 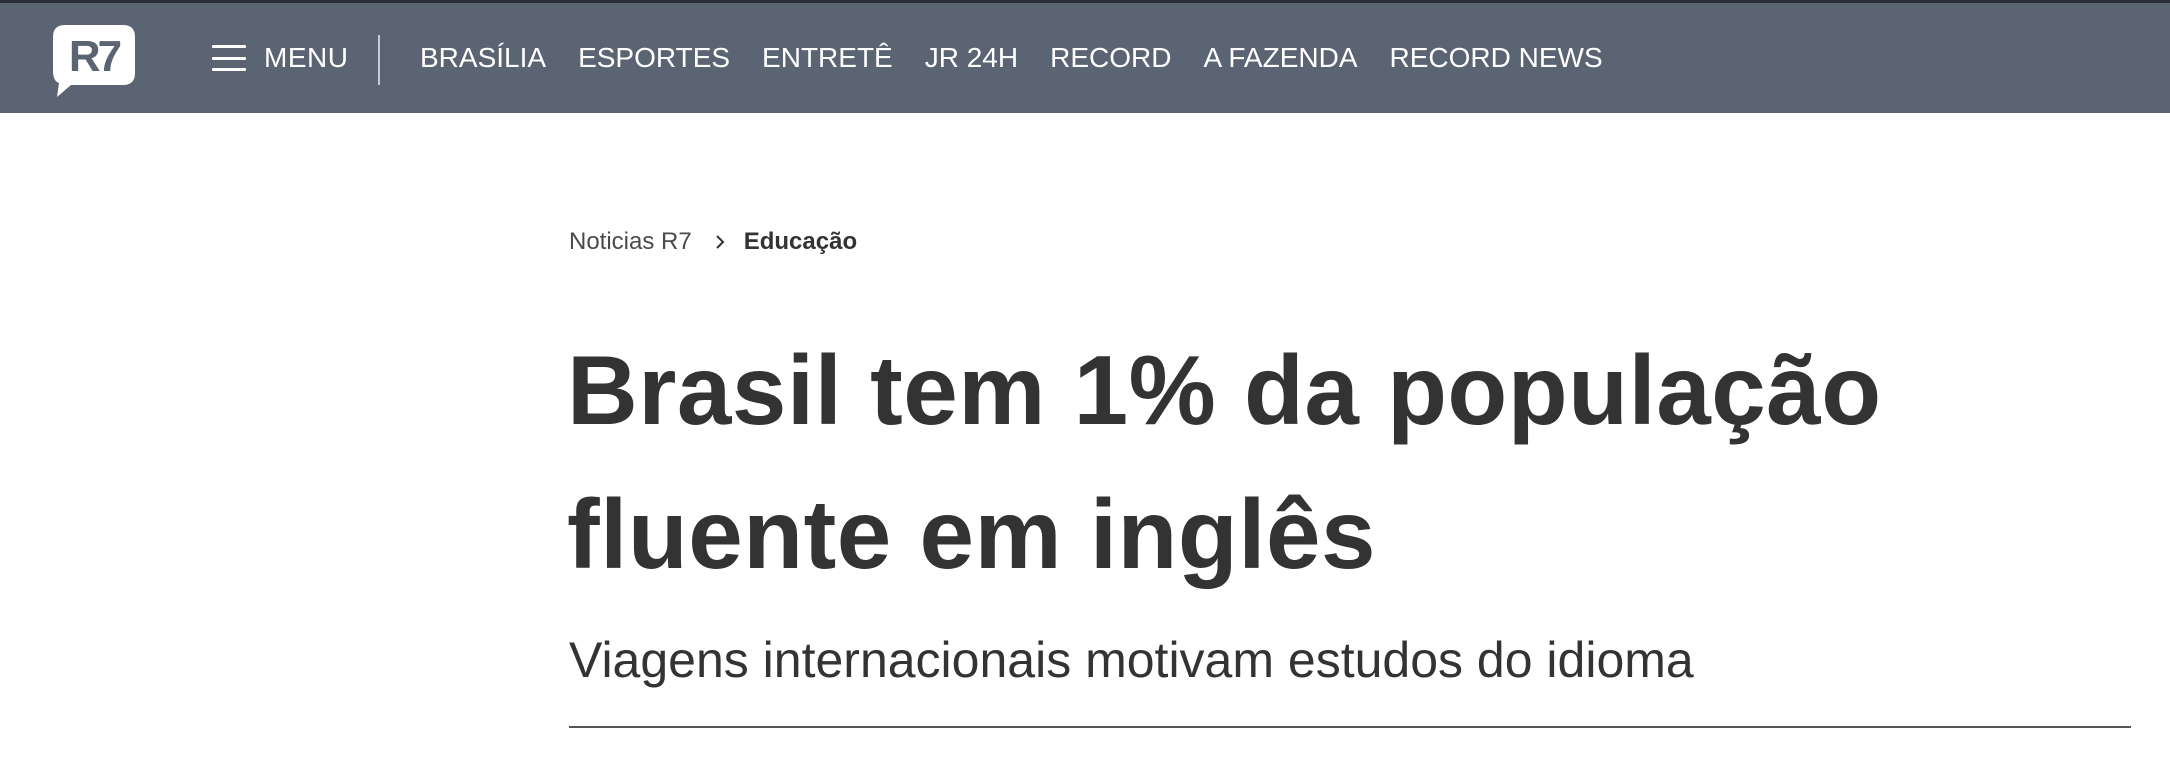 I want to click on nav-item-record-news: RECORD NEWS, so click(x=1496, y=58).